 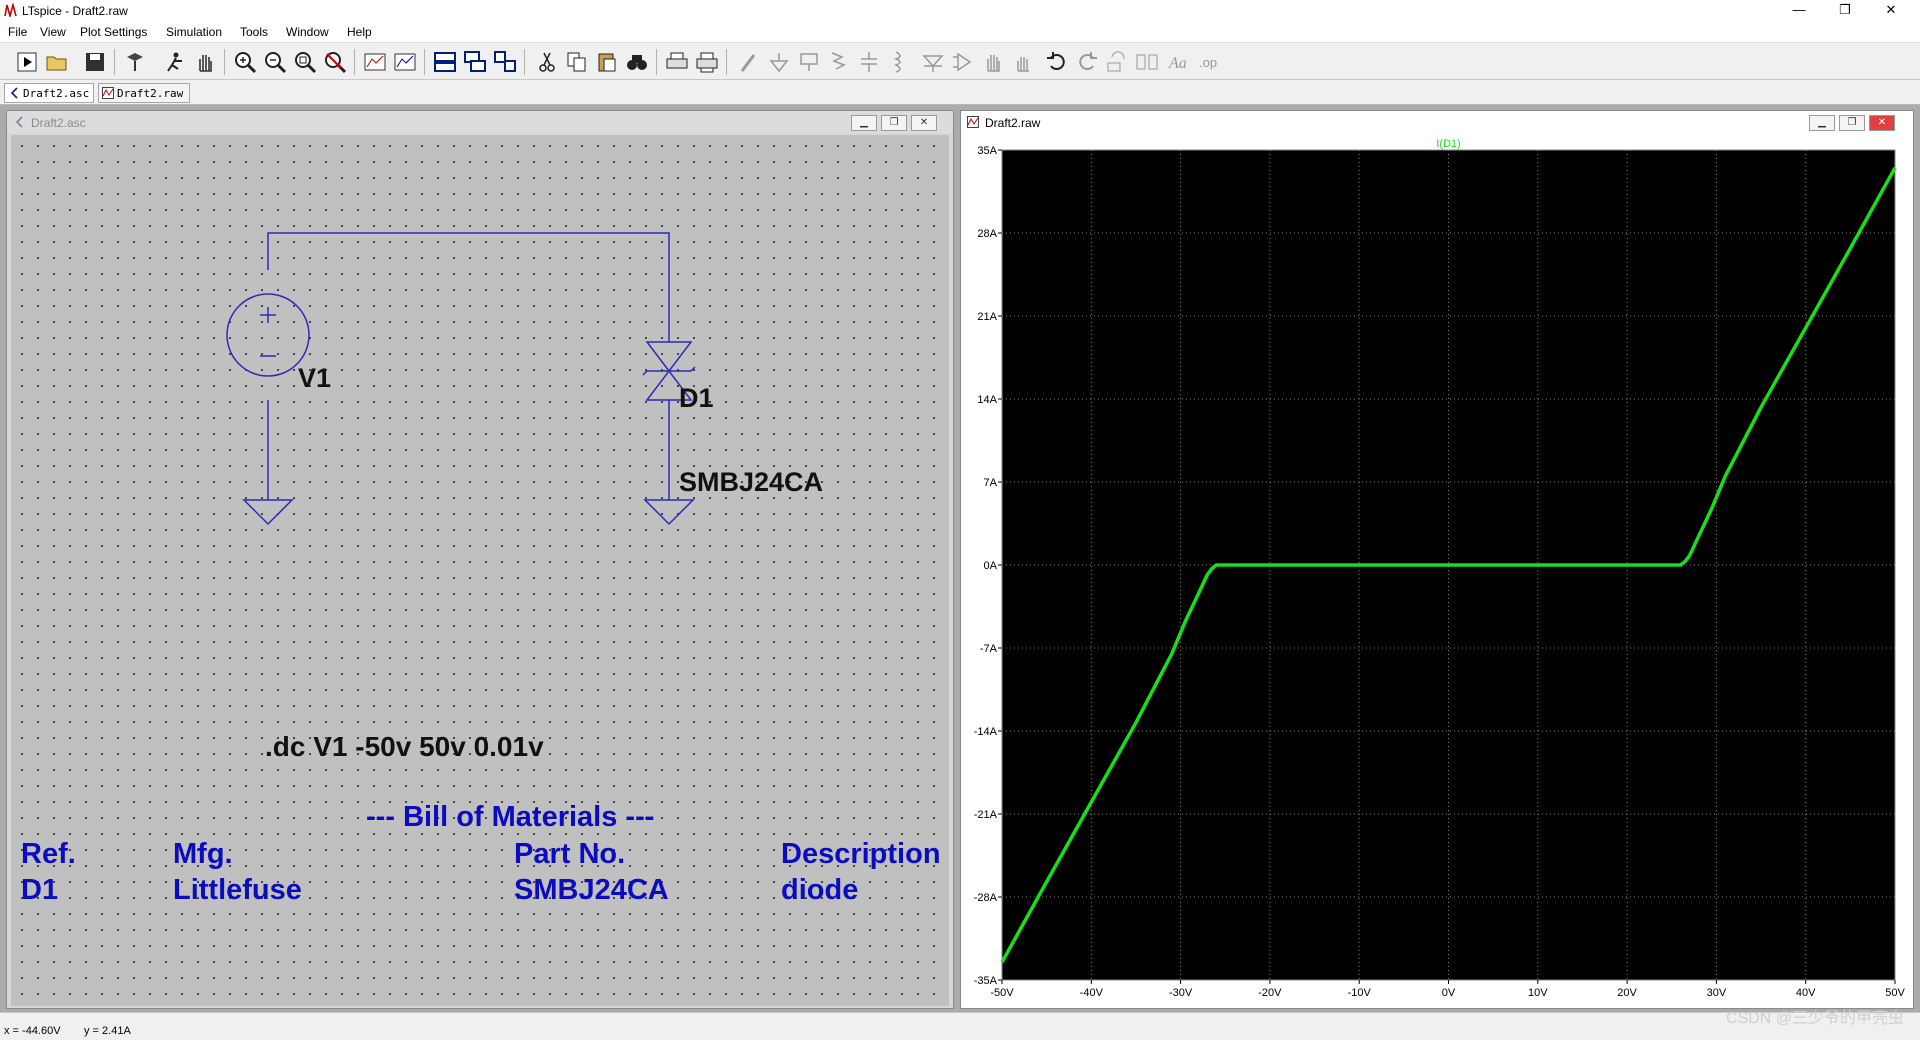 What do you see at coordinates (17, 32) in the screenshot?
I see `menu-file: File` at bounding box center [17, 32].